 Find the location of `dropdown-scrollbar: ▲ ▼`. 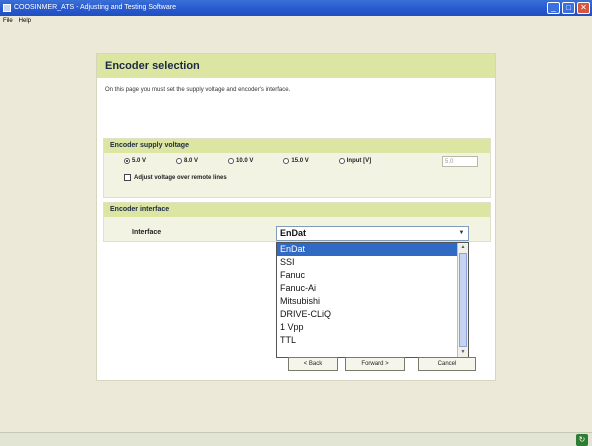

dropdown-scrollbar: ▲ ▼ is located at coordinates (462, 300).